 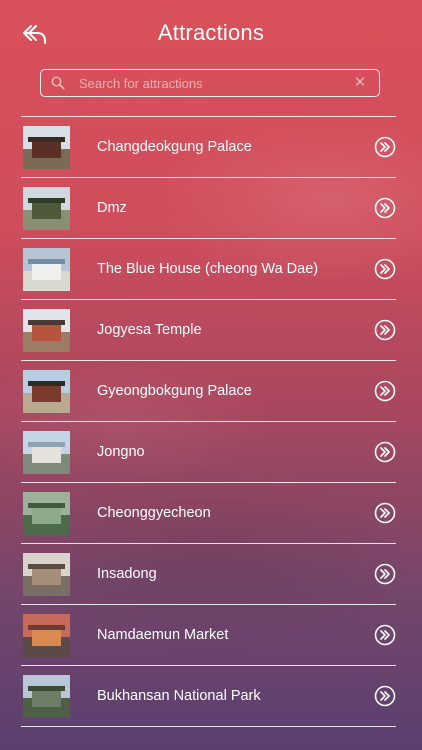 I want to click on list-item: Changdeokgung Palace, so click(x=208, y=147).